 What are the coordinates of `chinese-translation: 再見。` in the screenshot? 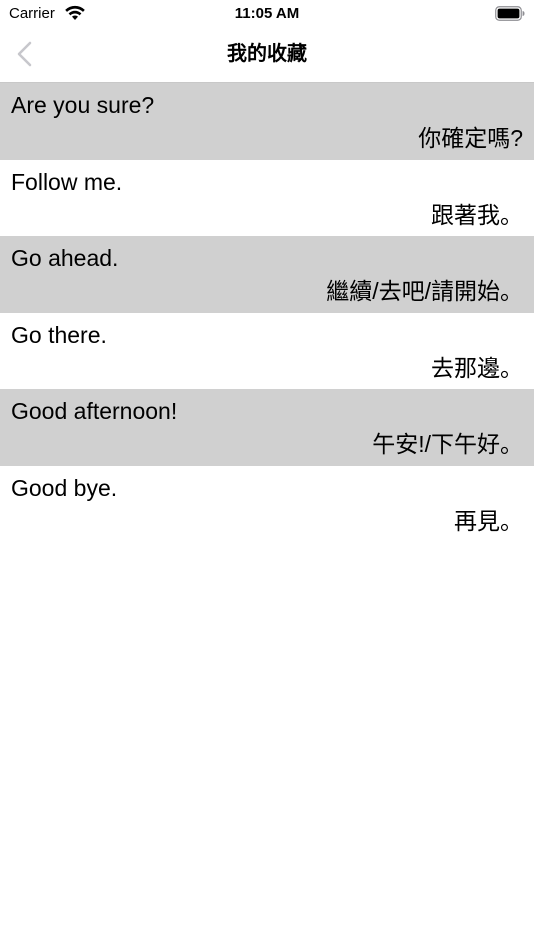 It's located at (488, 520).